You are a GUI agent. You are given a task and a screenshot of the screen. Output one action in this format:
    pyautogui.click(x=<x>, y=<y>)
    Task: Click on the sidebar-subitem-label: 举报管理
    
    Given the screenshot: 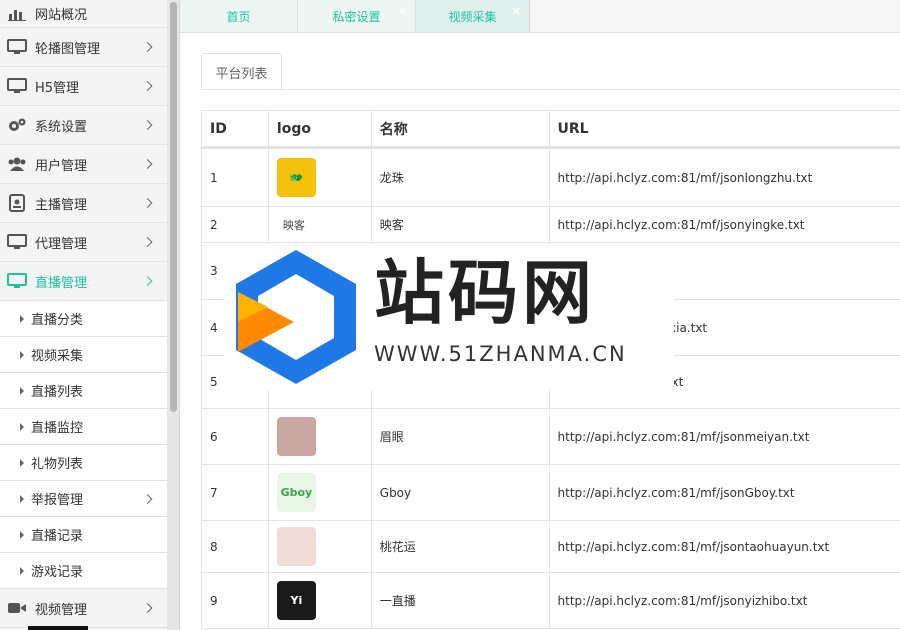 What is the action you would take?
    pyautogui.click(x=57, y=500)
    